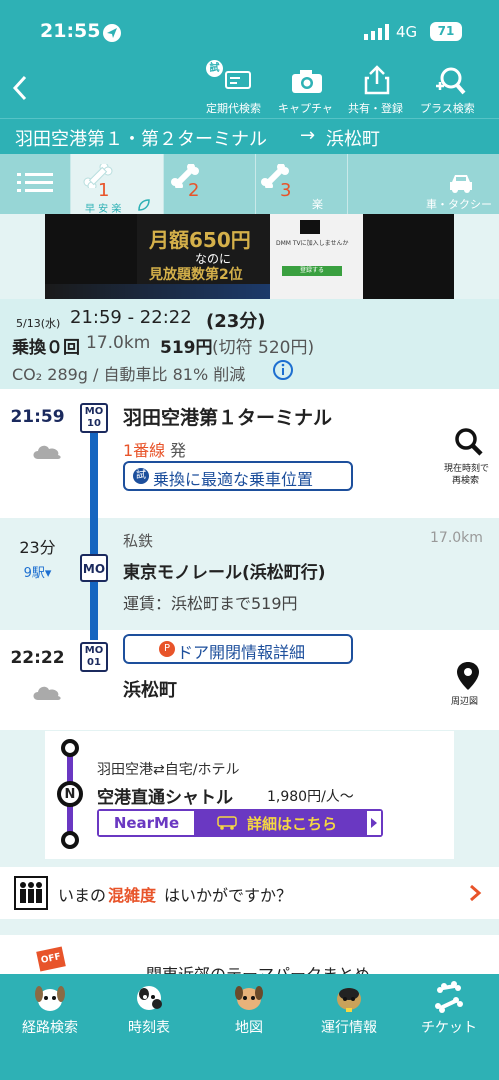 The image size is (499, 1080). What do you see at coordinates (305, 108) in the screenshot?
I see `capture-label: キャプチャ` at bounding box center [305, 108].